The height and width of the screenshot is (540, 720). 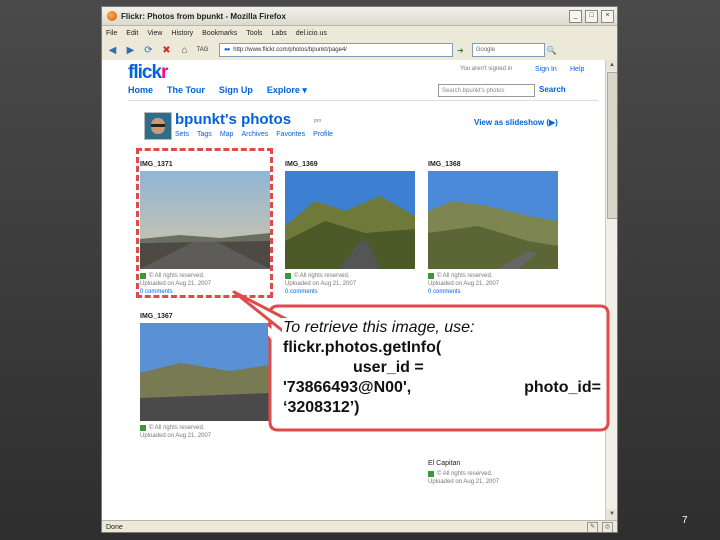 I want to click on sign-in-link: Sign In, so click(x=546, y=69).